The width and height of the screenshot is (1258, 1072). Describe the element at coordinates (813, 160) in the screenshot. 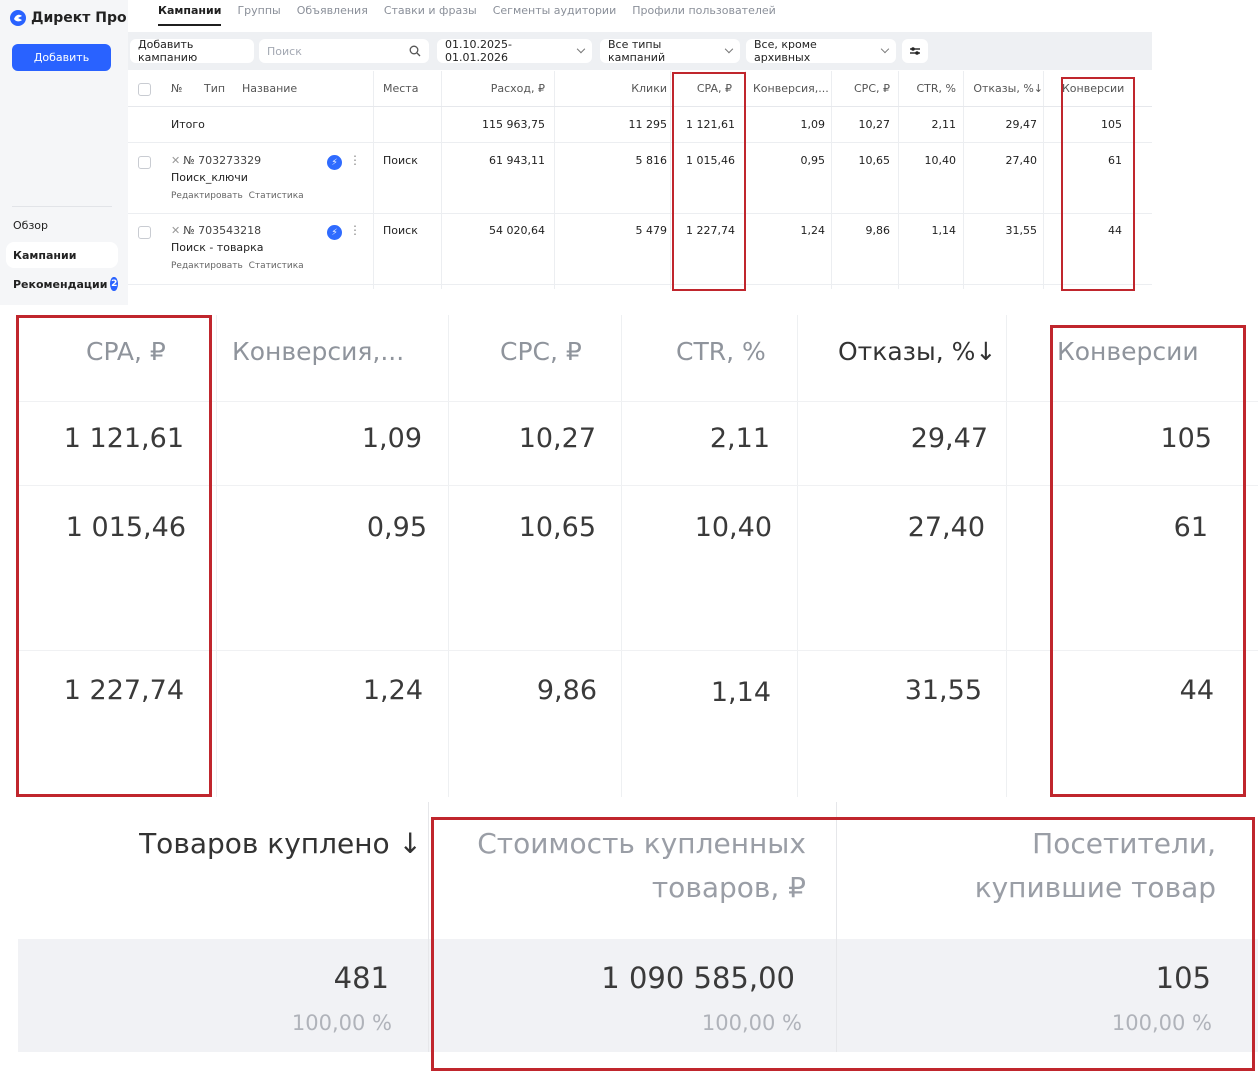

I see `row-conversion-rate: 0,95` at that location.